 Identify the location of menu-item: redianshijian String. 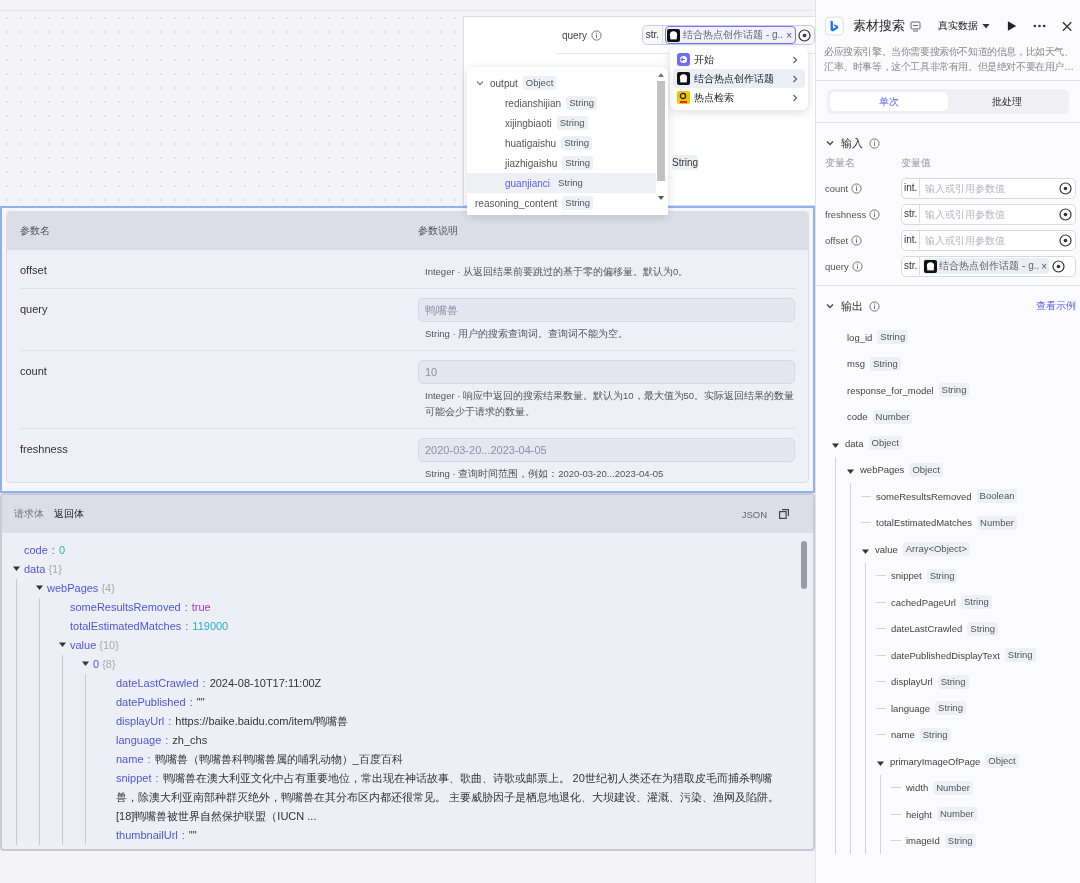
(561, 103).